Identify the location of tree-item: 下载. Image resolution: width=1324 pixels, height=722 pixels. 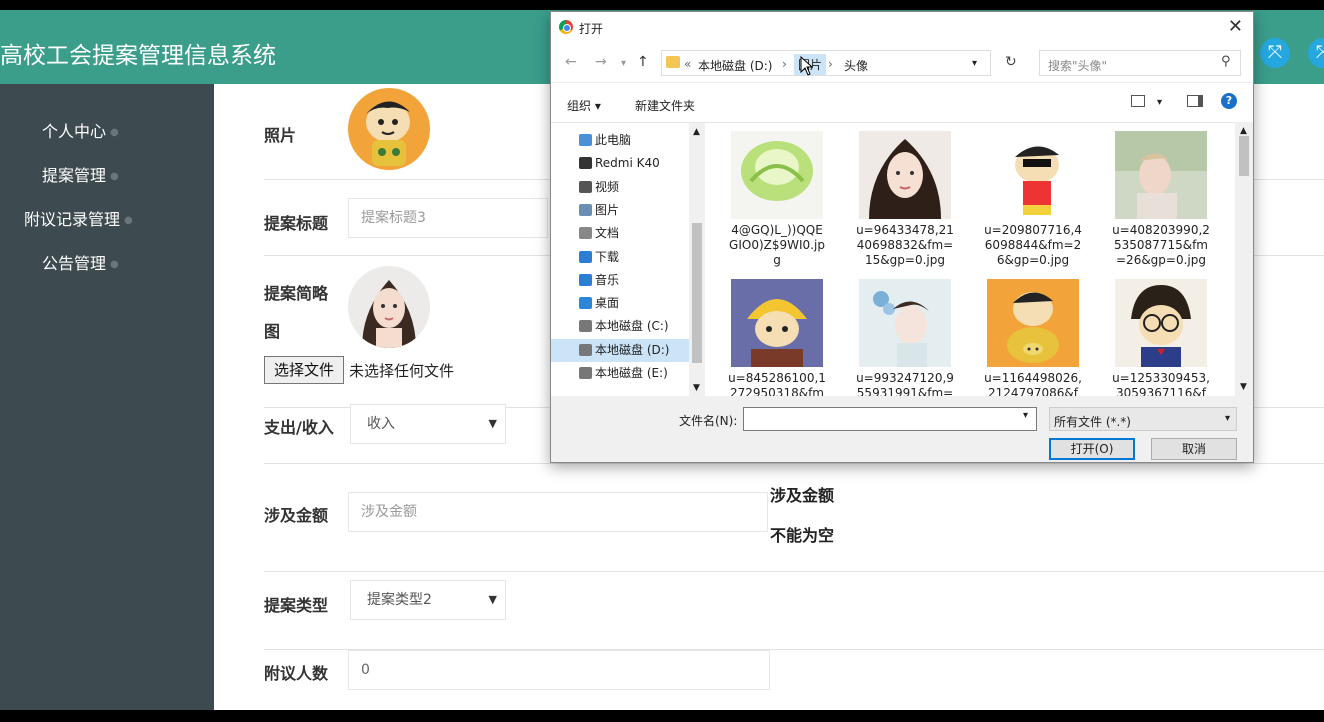
(620, 257).